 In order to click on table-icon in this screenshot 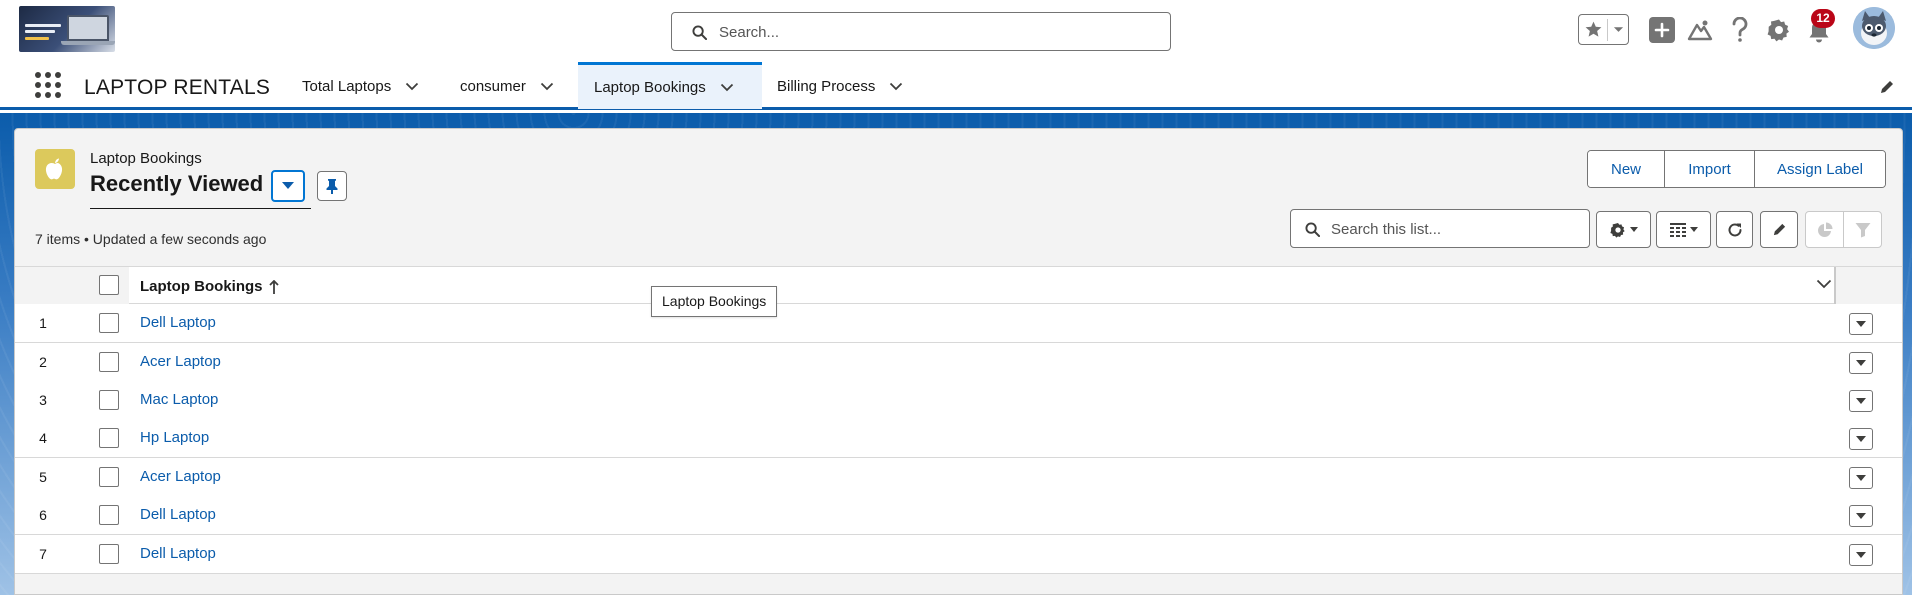, I will do `click(1677, 229)`.